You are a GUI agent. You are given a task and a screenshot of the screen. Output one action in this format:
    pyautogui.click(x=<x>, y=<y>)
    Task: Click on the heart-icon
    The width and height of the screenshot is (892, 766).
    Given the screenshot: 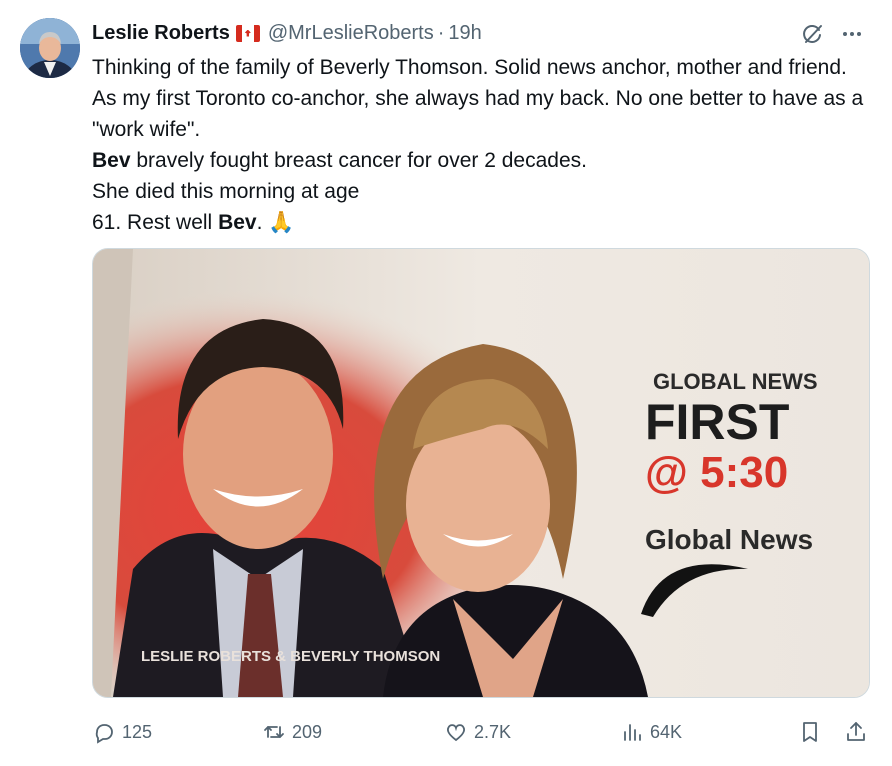 What is the action you would take?
    pyautogui.click(x=456, y=733)
    